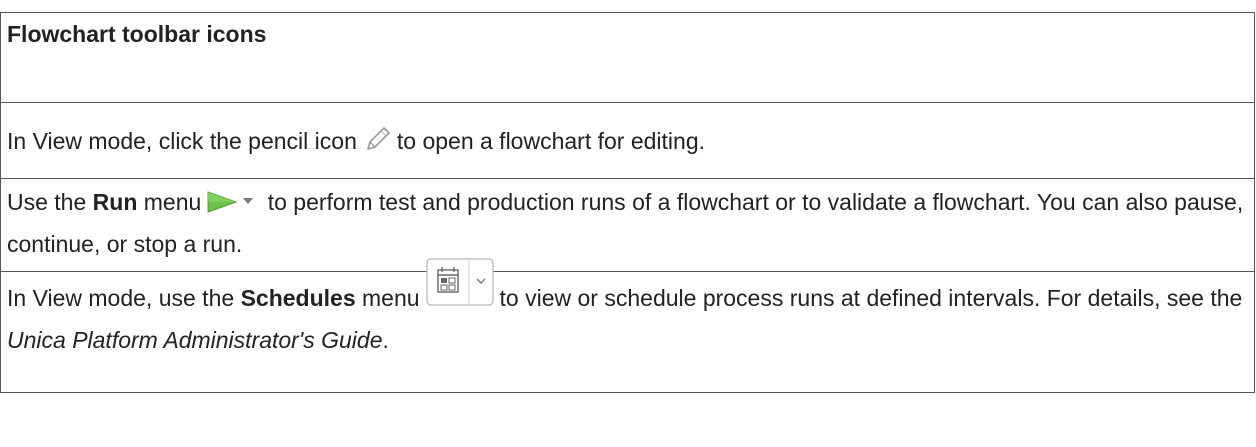  I want to click on row3-menu-word: menu, so click(387, 298).